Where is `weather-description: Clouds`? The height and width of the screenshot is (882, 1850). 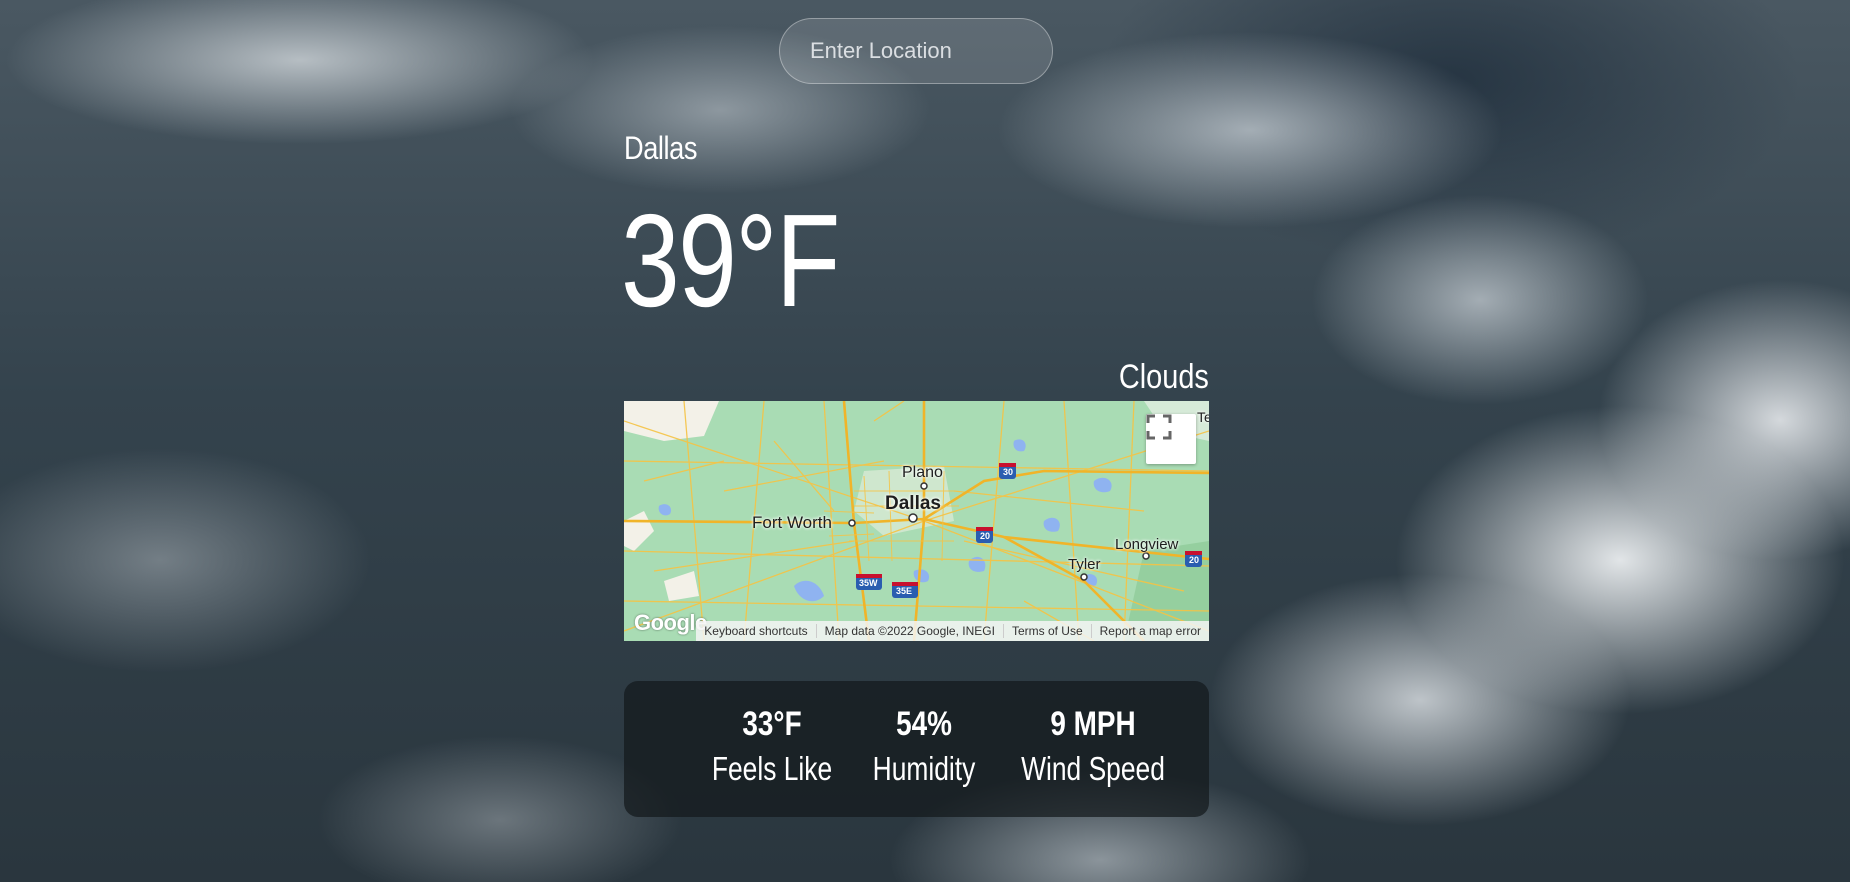 weather-description: Clouds is located at coordinates (1164, 377).